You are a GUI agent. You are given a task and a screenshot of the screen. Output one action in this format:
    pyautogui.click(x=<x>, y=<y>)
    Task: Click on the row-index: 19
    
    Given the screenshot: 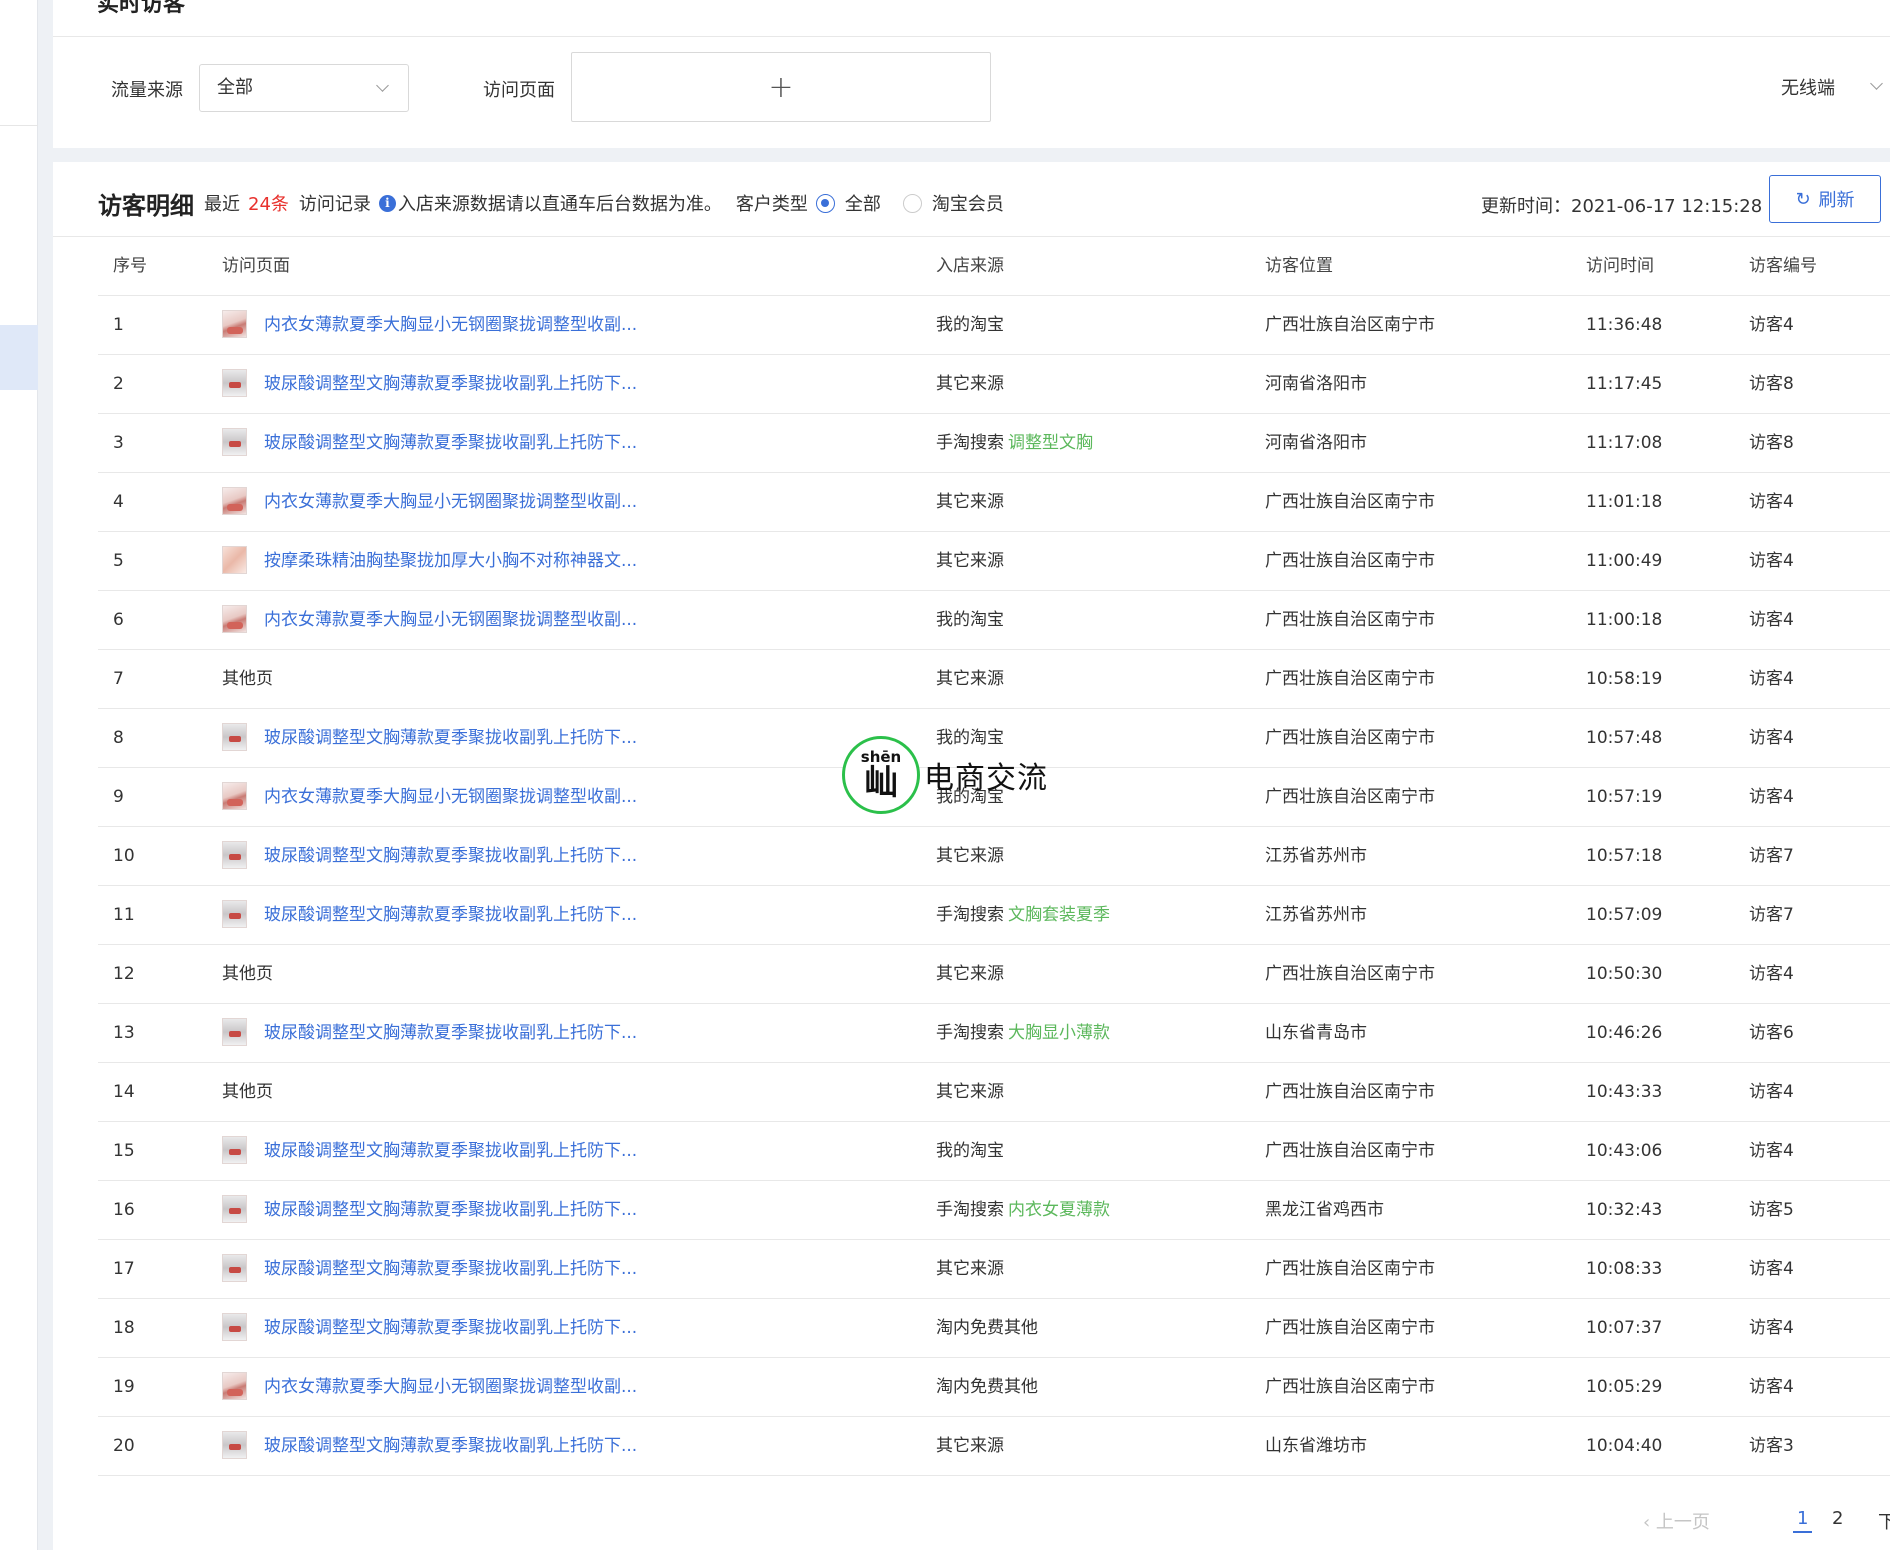 What is the action you would take?
    pyautogui.click(x=124, y=1387)
    